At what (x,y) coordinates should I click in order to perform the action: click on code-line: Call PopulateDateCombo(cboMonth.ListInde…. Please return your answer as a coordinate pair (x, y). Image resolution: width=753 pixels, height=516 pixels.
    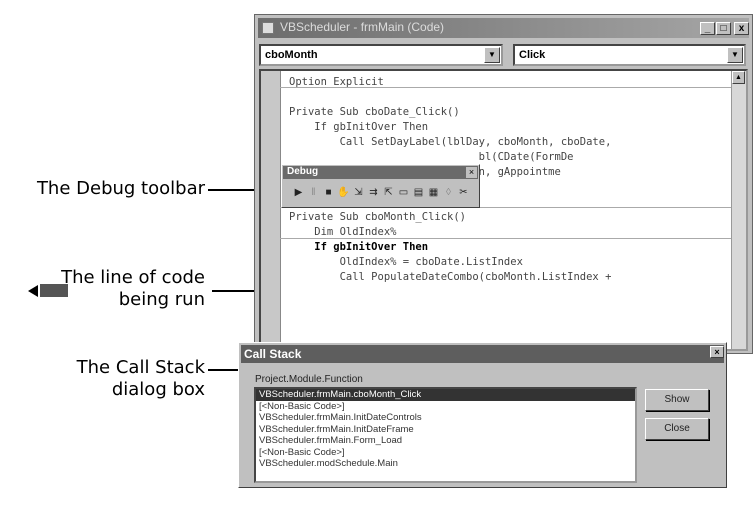
    Looking at the image, I should click on (450, 277).